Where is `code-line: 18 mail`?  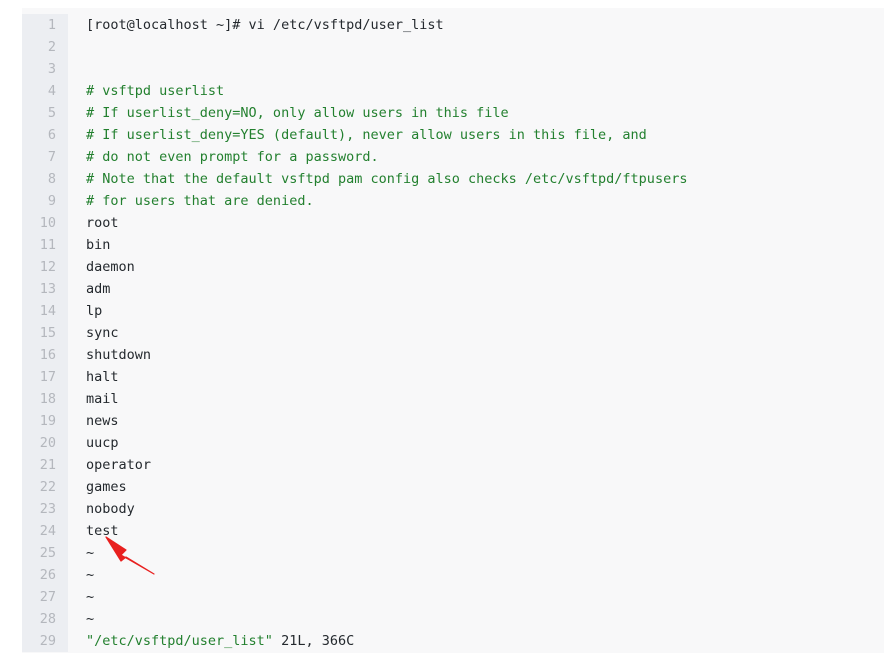
code-line: 18 mail is located at coordinates (453, 399).